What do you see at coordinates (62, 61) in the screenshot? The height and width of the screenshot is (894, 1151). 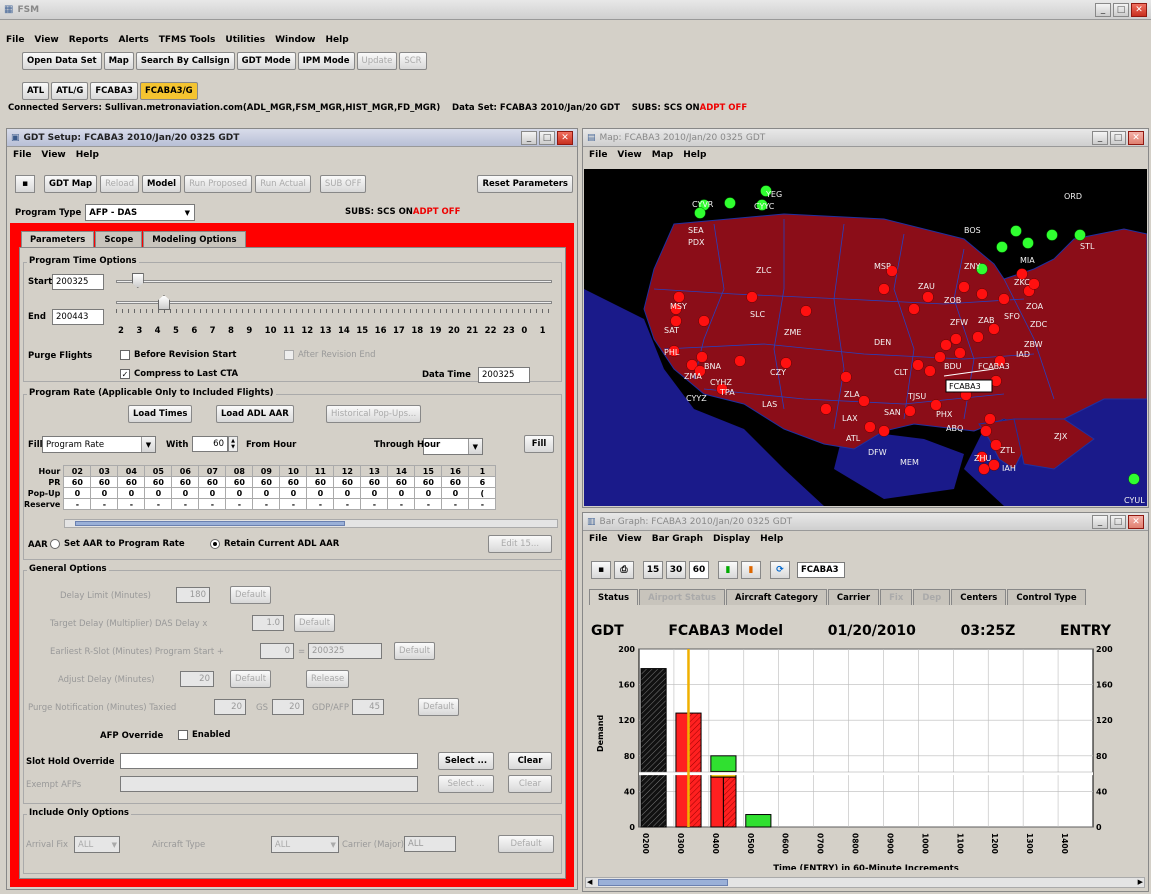 I see `open-data-set-button: Open Data Set` at bounding box center [62, 61].